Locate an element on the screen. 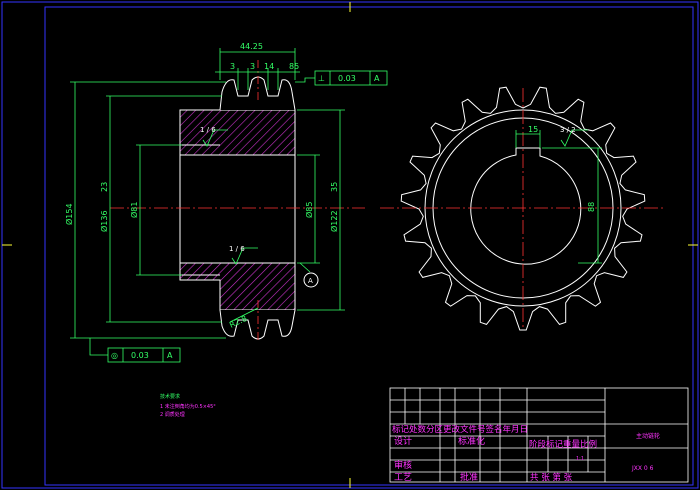 Image resolution: width=700 pixels, height=490 pixels. tol-bottom-value: 0.03 is located at coordinates (140, 355).